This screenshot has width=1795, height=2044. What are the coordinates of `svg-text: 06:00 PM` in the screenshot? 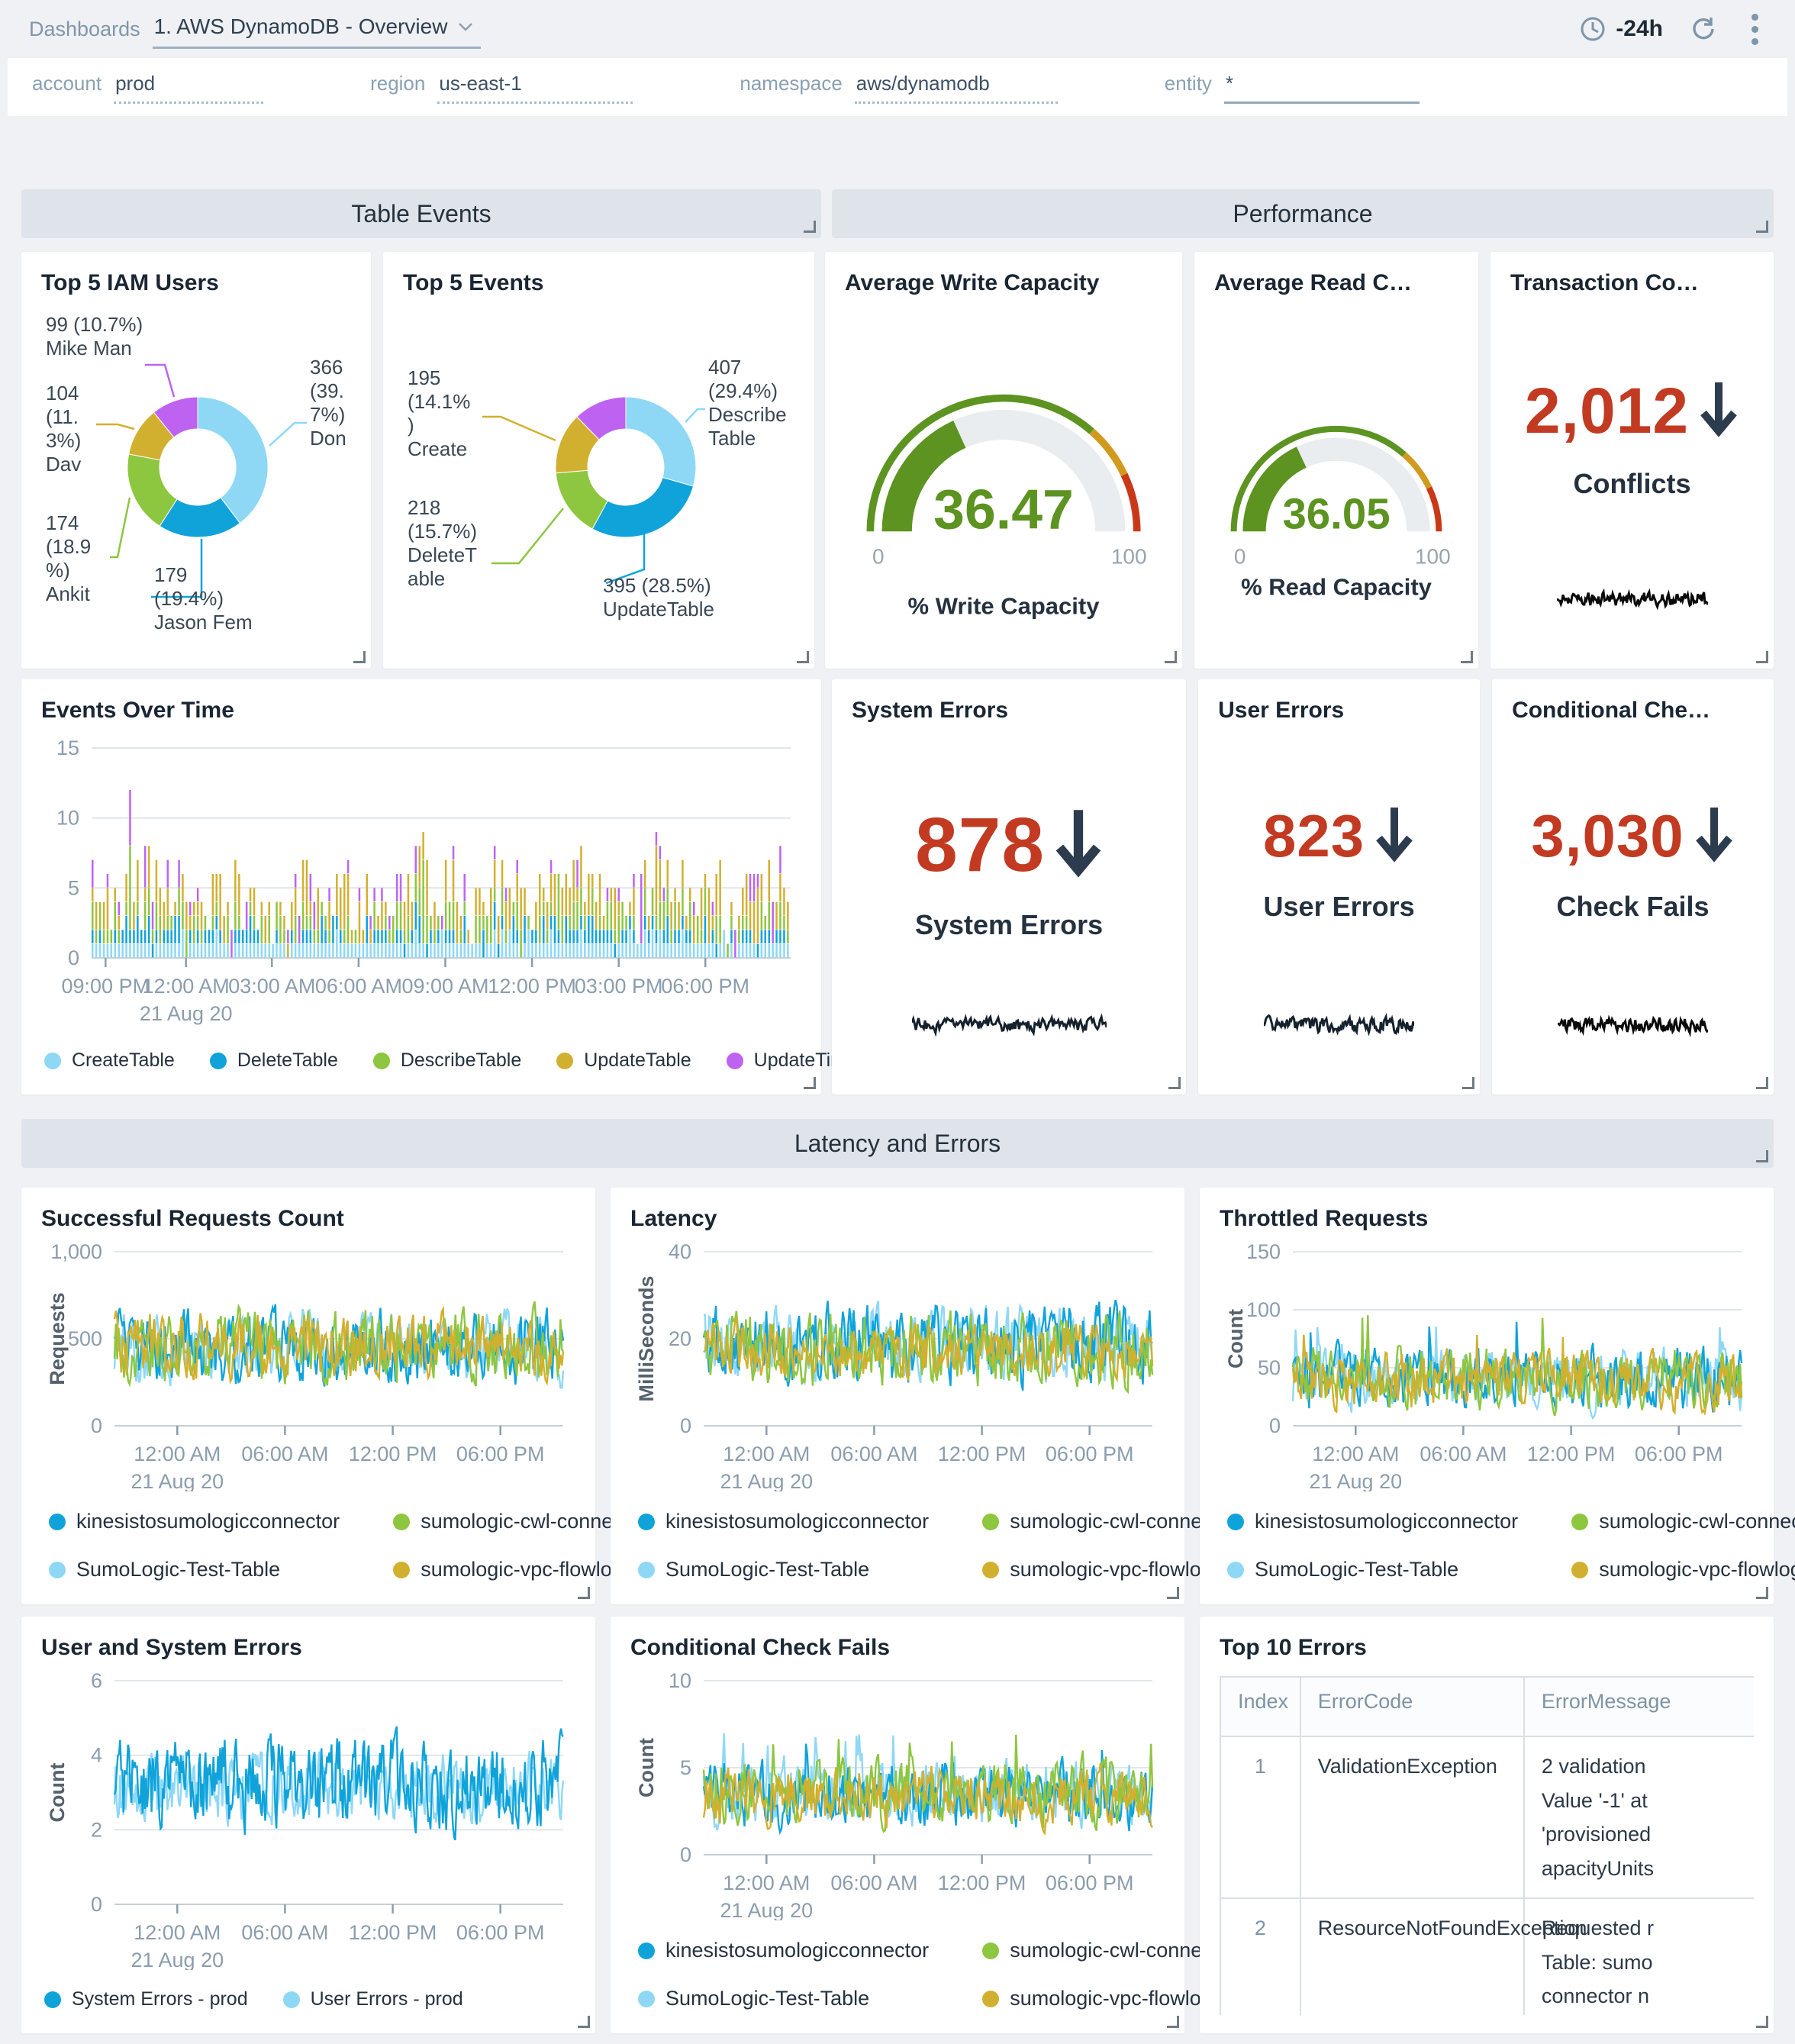 It's located at (500, 1933).